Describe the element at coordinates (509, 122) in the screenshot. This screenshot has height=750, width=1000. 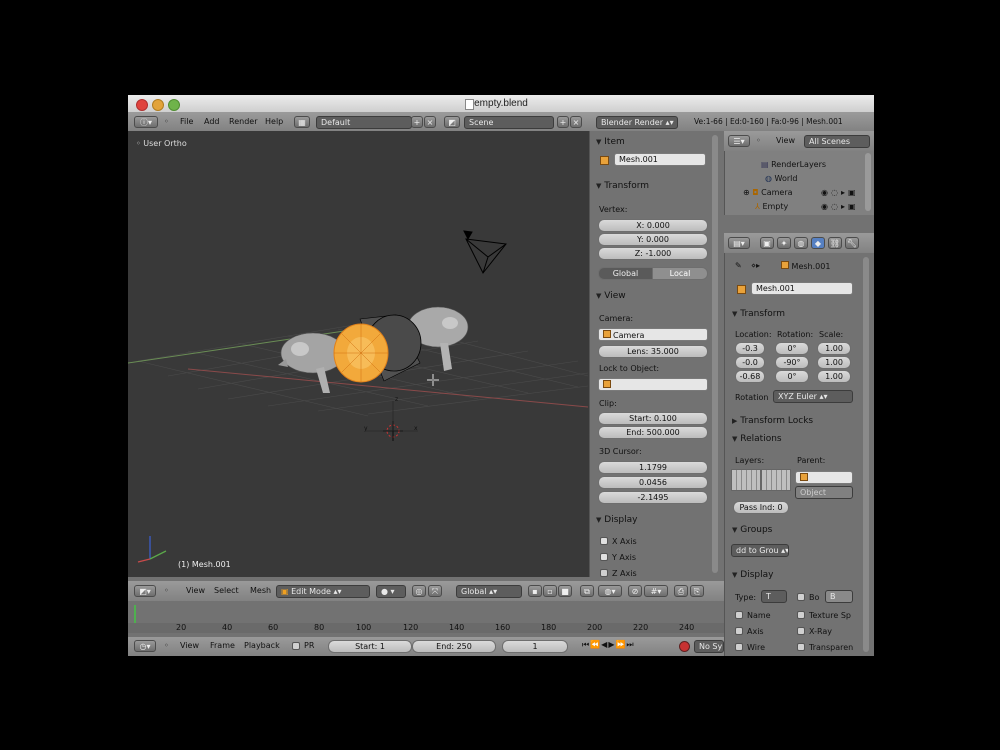
I see `scene-field: Scene` at that location.